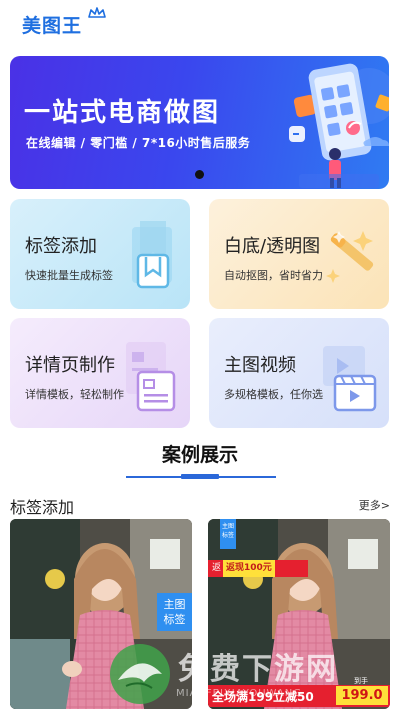 The width and height of the screenshot is (400, 711). What do you see at coordinates (350, 257) in the screenshot?
I see `magic-wand-icon` at bounding box center [350, 257].